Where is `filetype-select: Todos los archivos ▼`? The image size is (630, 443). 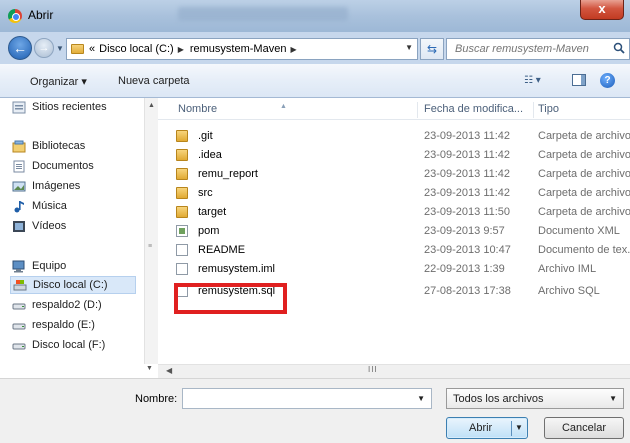 filetype-select: Todos los archivos ▼ is located at coordinates (535, 398).